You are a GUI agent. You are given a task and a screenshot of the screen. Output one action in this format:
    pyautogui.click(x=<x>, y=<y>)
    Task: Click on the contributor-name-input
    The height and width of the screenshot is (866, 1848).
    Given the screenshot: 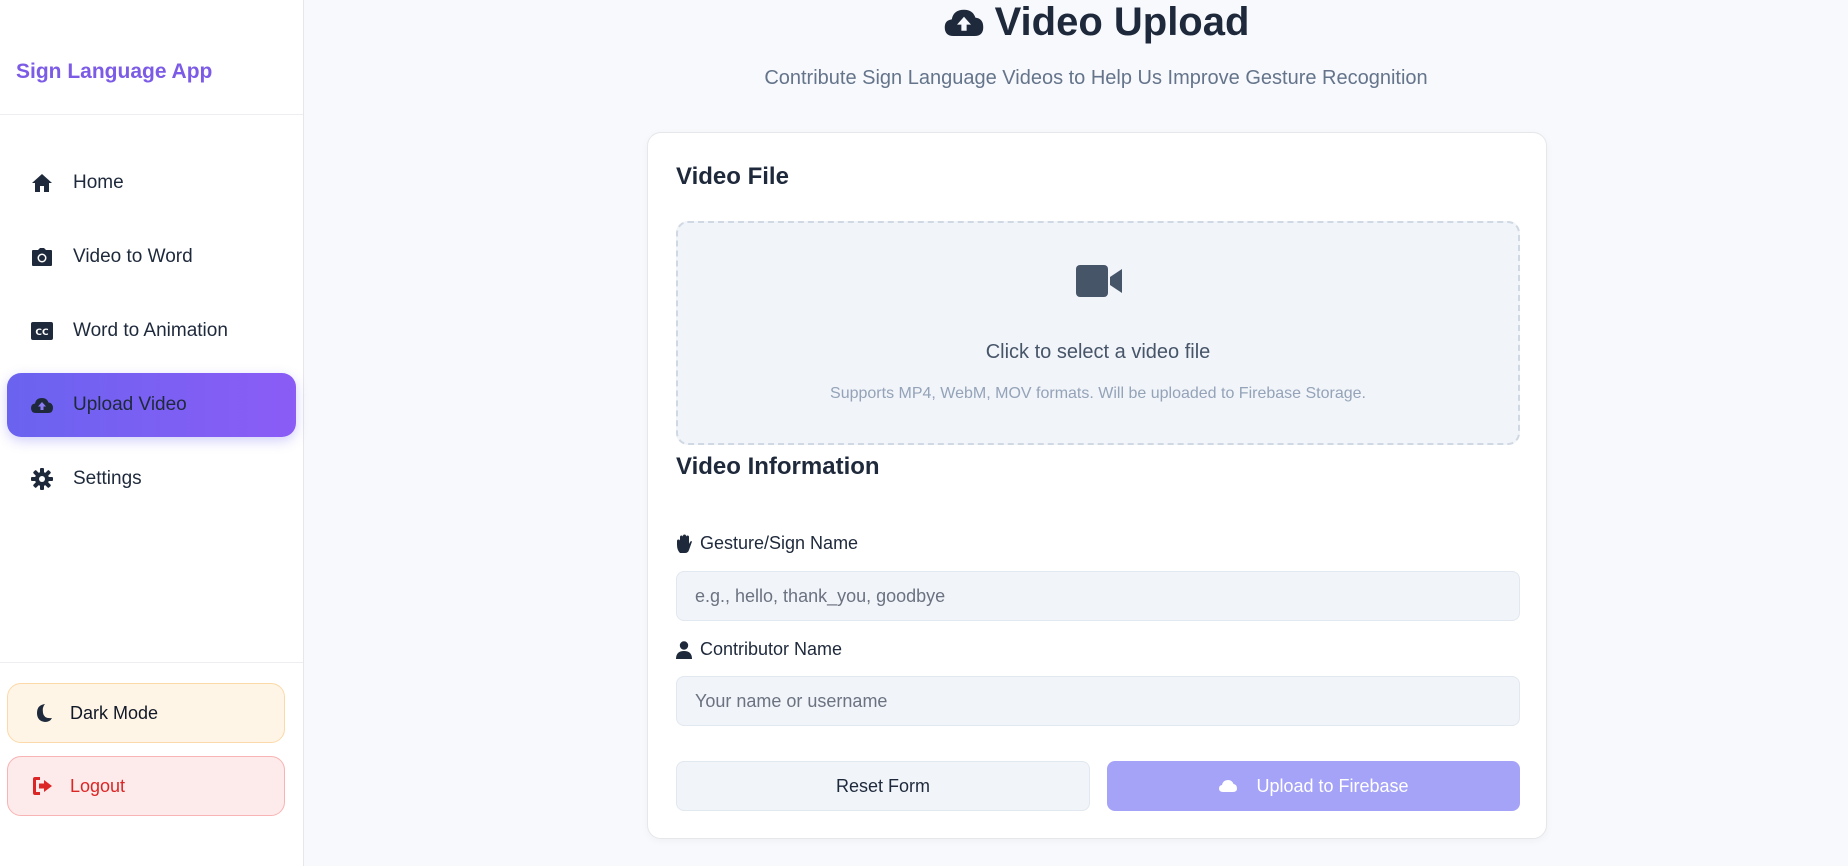 What is the action you would take?
    pyautogui.click(x=1098, y=701)
    